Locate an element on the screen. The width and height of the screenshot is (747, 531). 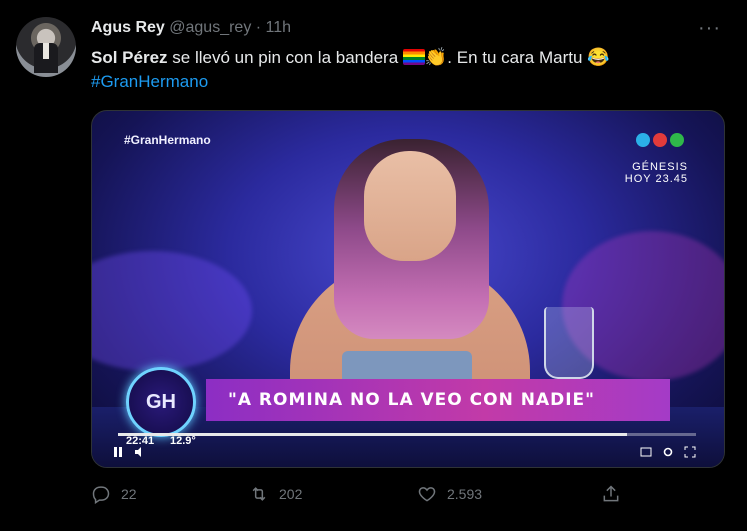
timestamp: 11h is located at coordinates (279, 27).